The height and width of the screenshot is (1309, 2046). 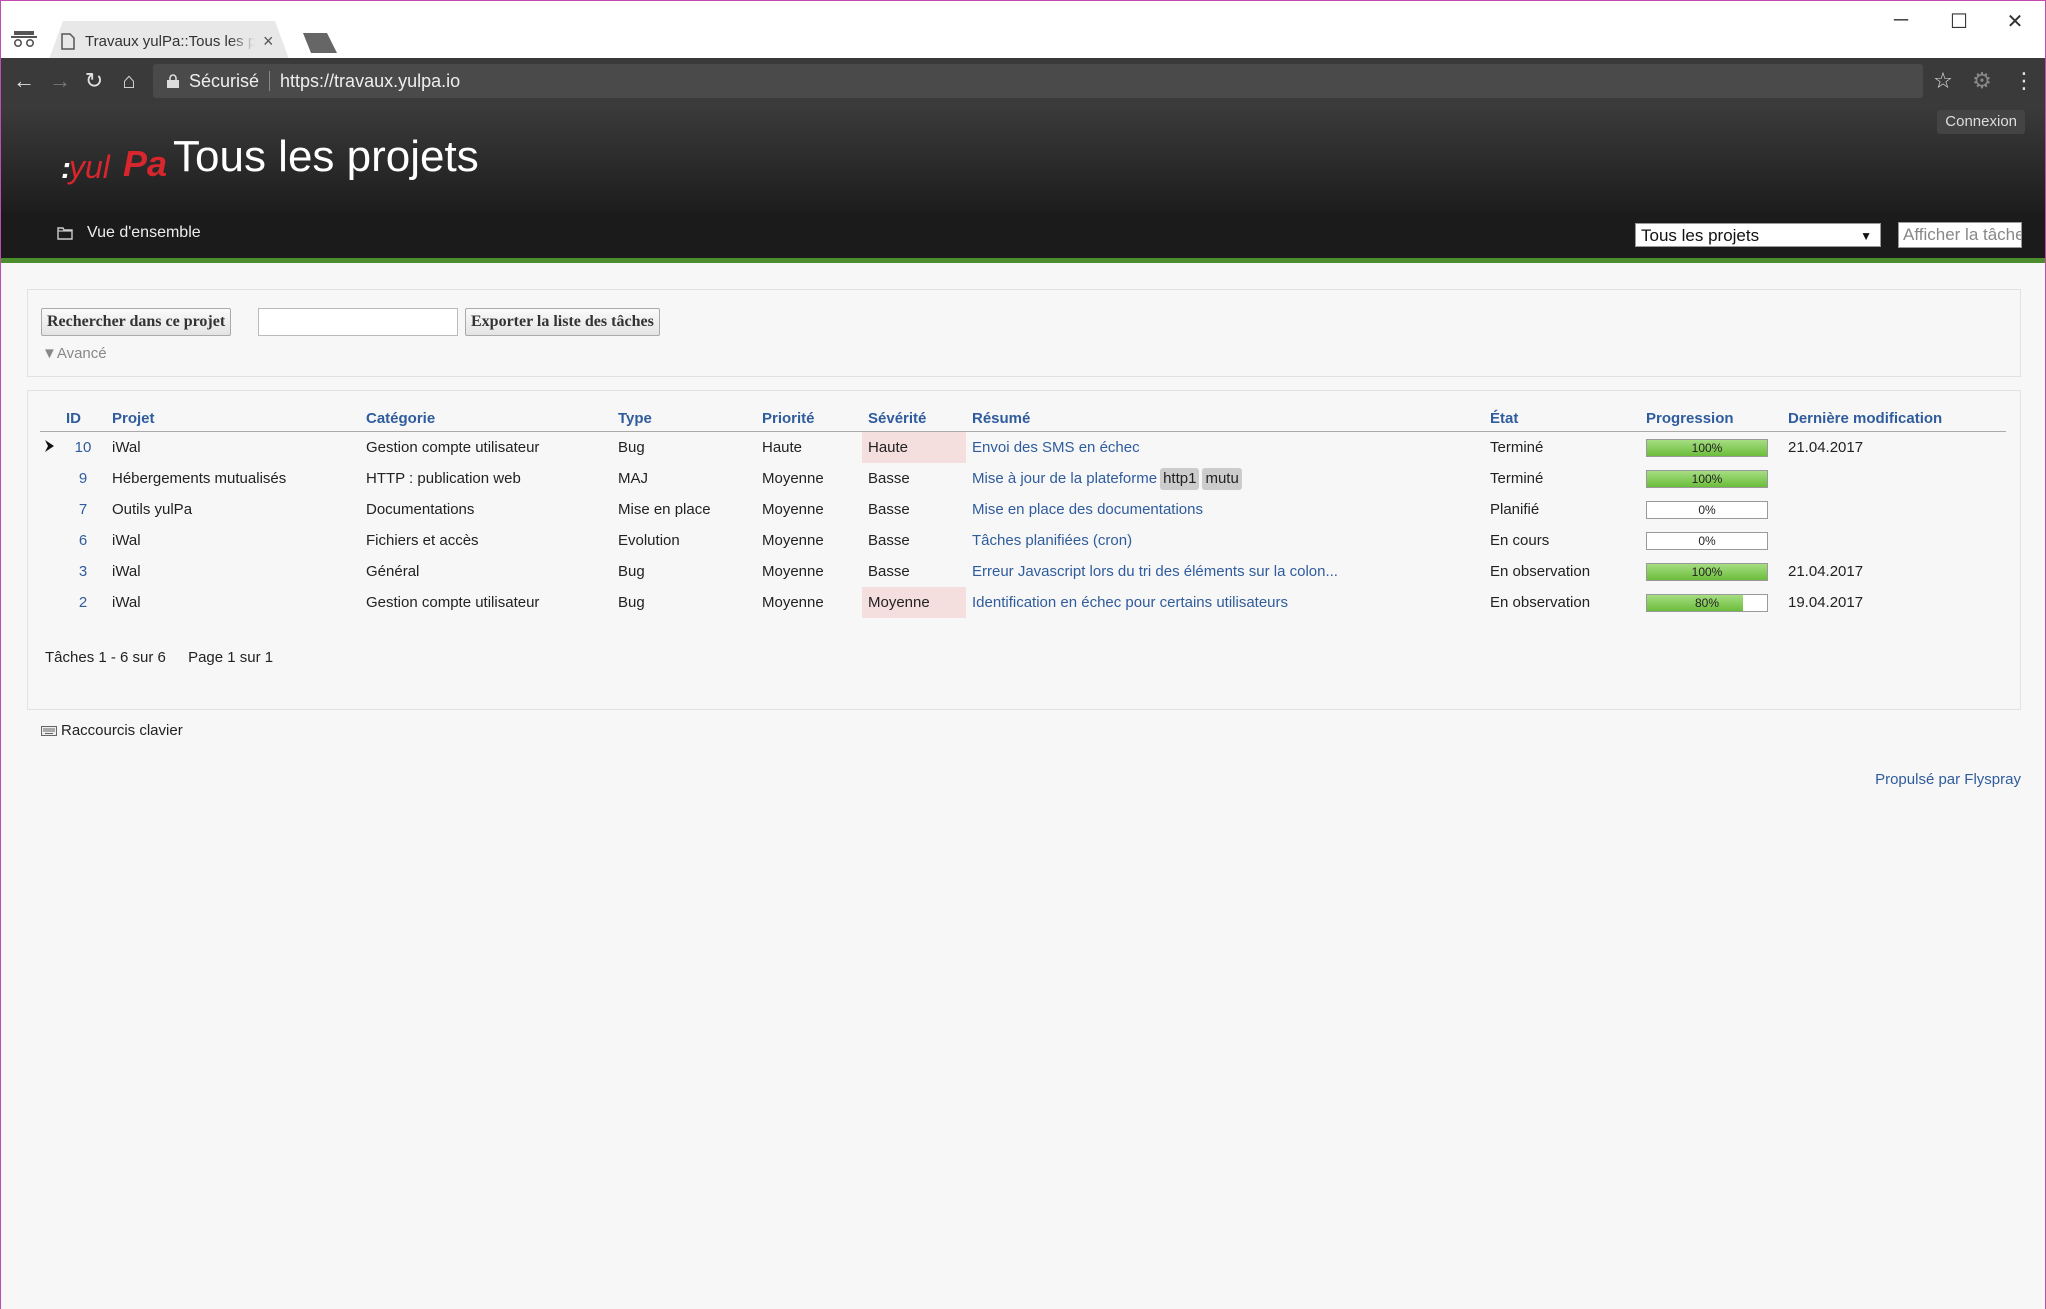 What do you see at coordinates (1087, 509) in the screenshot?
I see `task-summary-link: Mise en place des documentations` at bounding box center [1087, 509].